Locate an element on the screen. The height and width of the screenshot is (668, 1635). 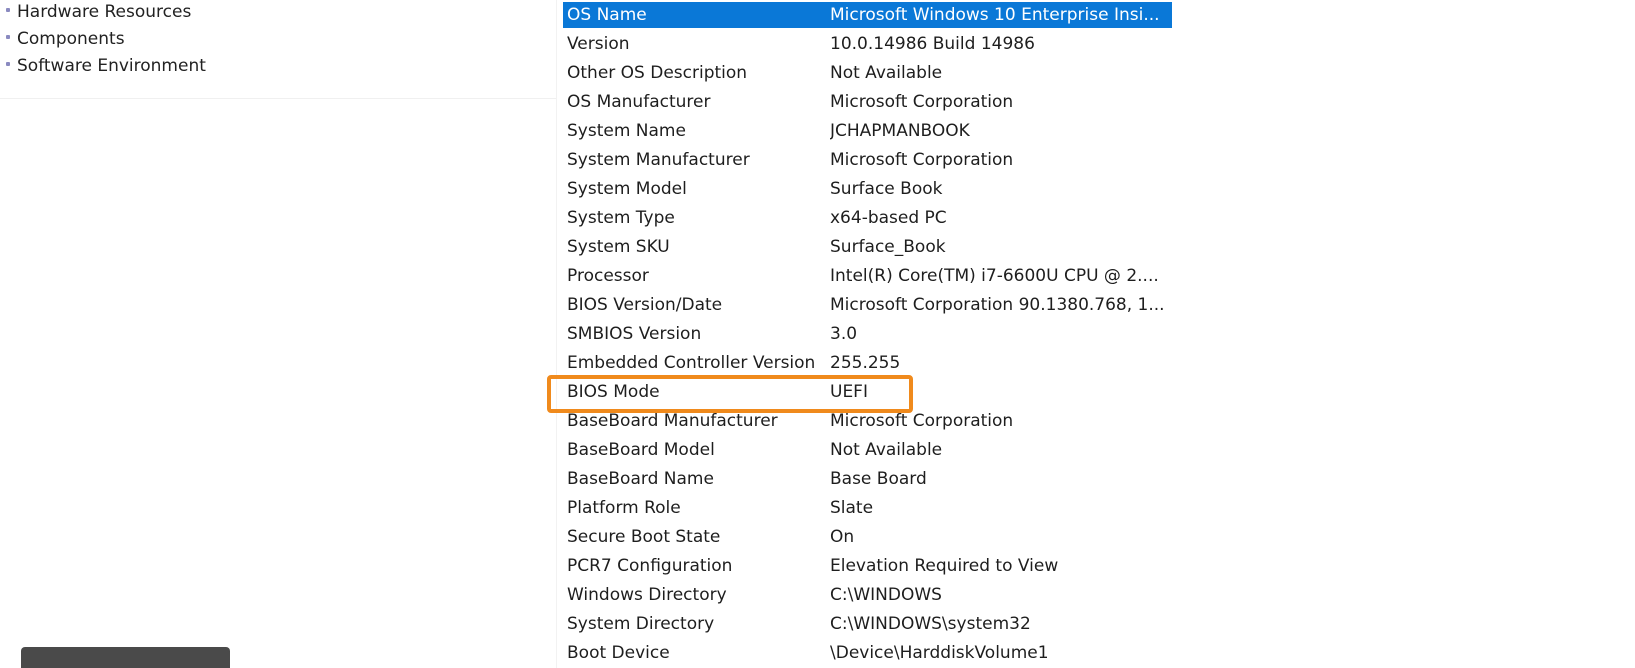
row-value: Base Board is located at coordinates (878, 479).